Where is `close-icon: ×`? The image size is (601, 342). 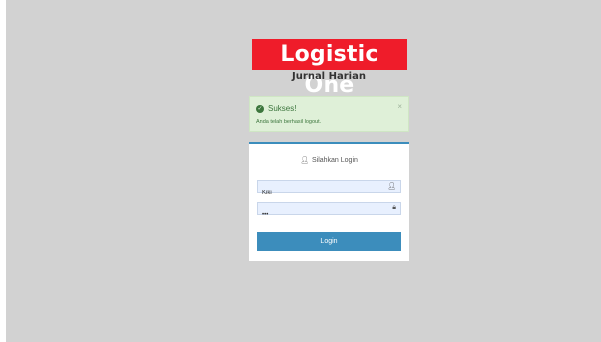 close-icon: × is located at coordinates (399, 106).